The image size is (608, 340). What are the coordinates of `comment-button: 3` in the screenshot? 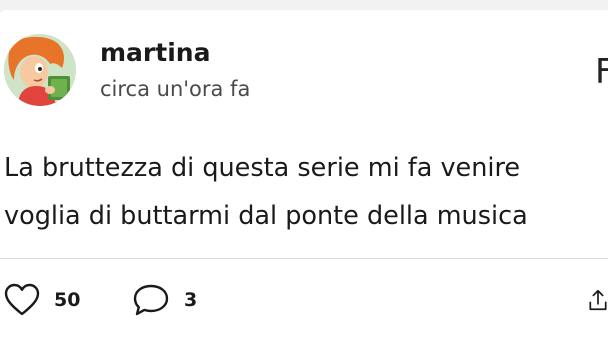 It's located at (164, 300).